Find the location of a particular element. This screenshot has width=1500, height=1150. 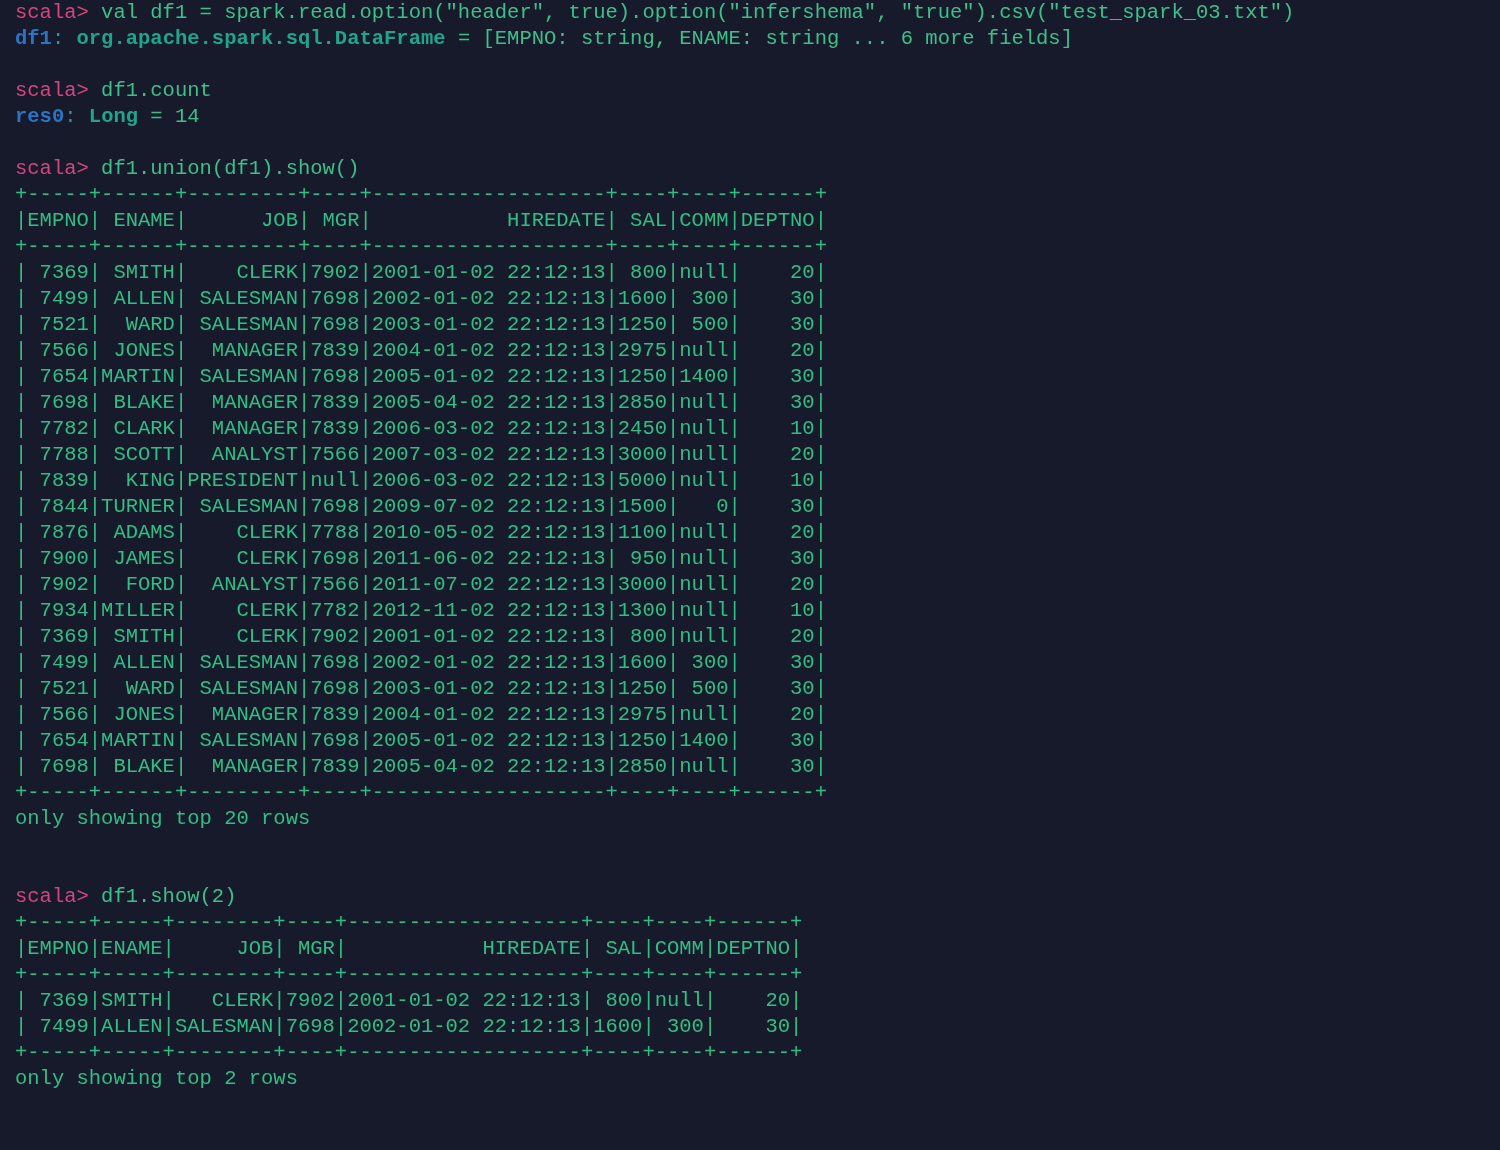

output-line: only showing top 2 rows is located at coordinates (156, 1079).